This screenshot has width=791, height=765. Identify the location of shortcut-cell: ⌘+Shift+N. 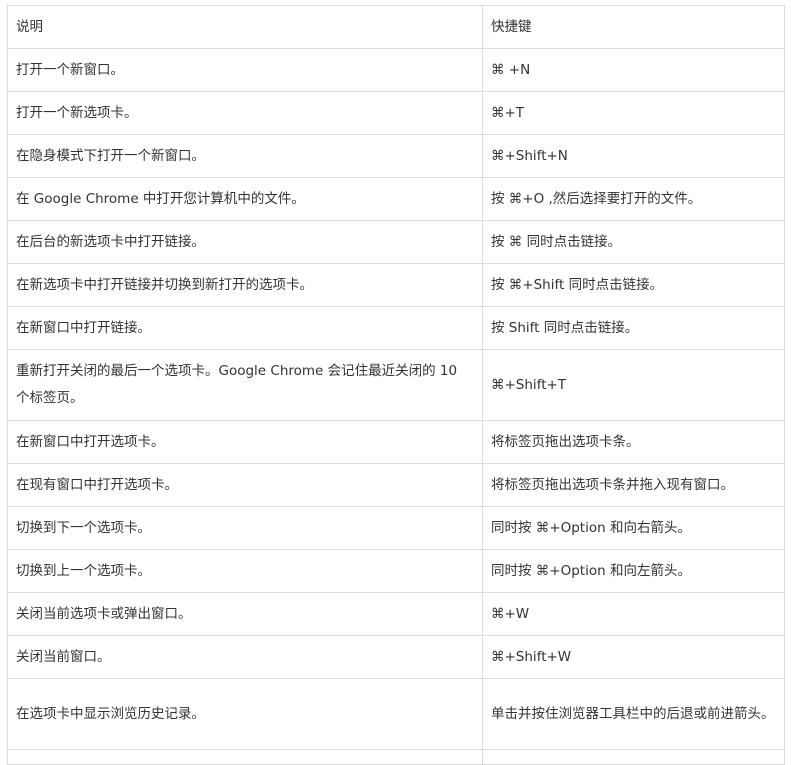
(633, 156).